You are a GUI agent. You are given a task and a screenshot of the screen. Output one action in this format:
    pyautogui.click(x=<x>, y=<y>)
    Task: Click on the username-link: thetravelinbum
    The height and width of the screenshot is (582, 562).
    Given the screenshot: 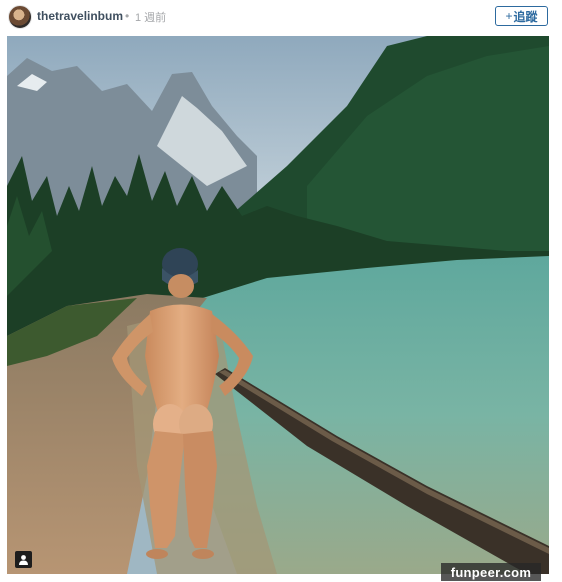 What is the action you would take?
    pyautogui.click(x=80, y=16)
    